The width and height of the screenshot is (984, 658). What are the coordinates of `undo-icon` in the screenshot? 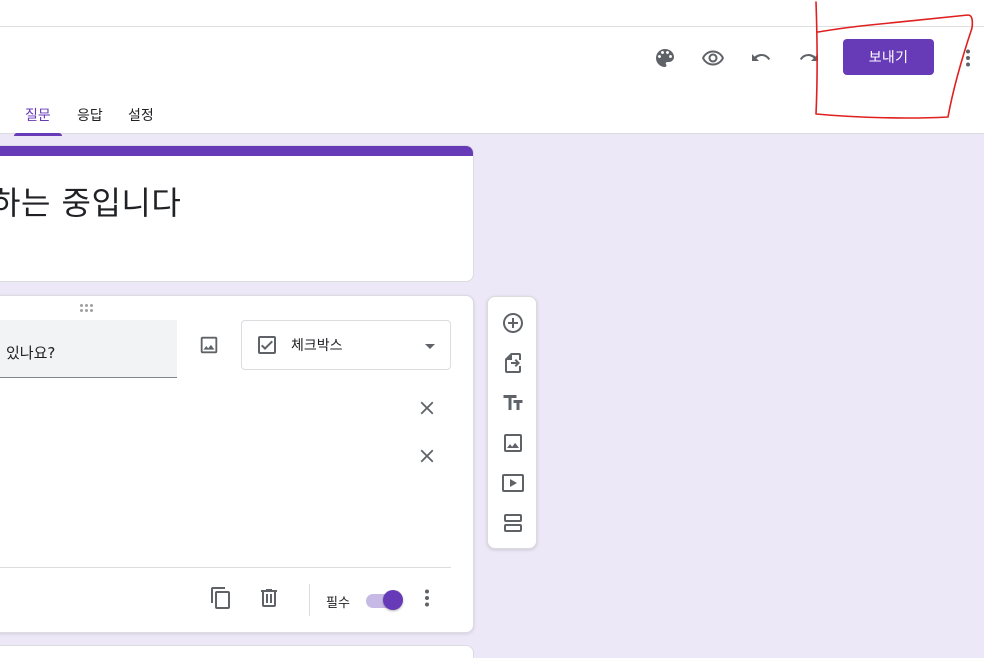 It's located at (761, 58).